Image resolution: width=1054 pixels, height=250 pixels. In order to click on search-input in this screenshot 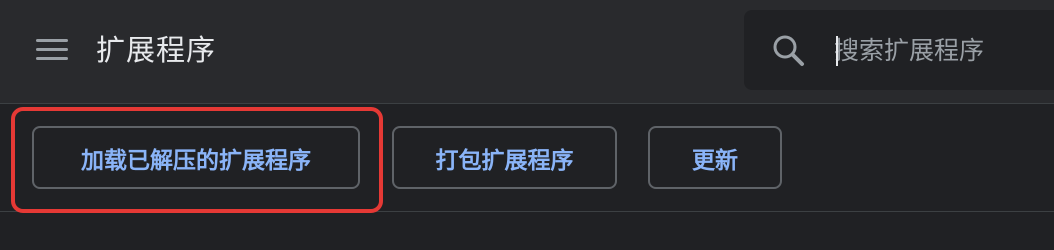, I will do `click(939, 50)`.